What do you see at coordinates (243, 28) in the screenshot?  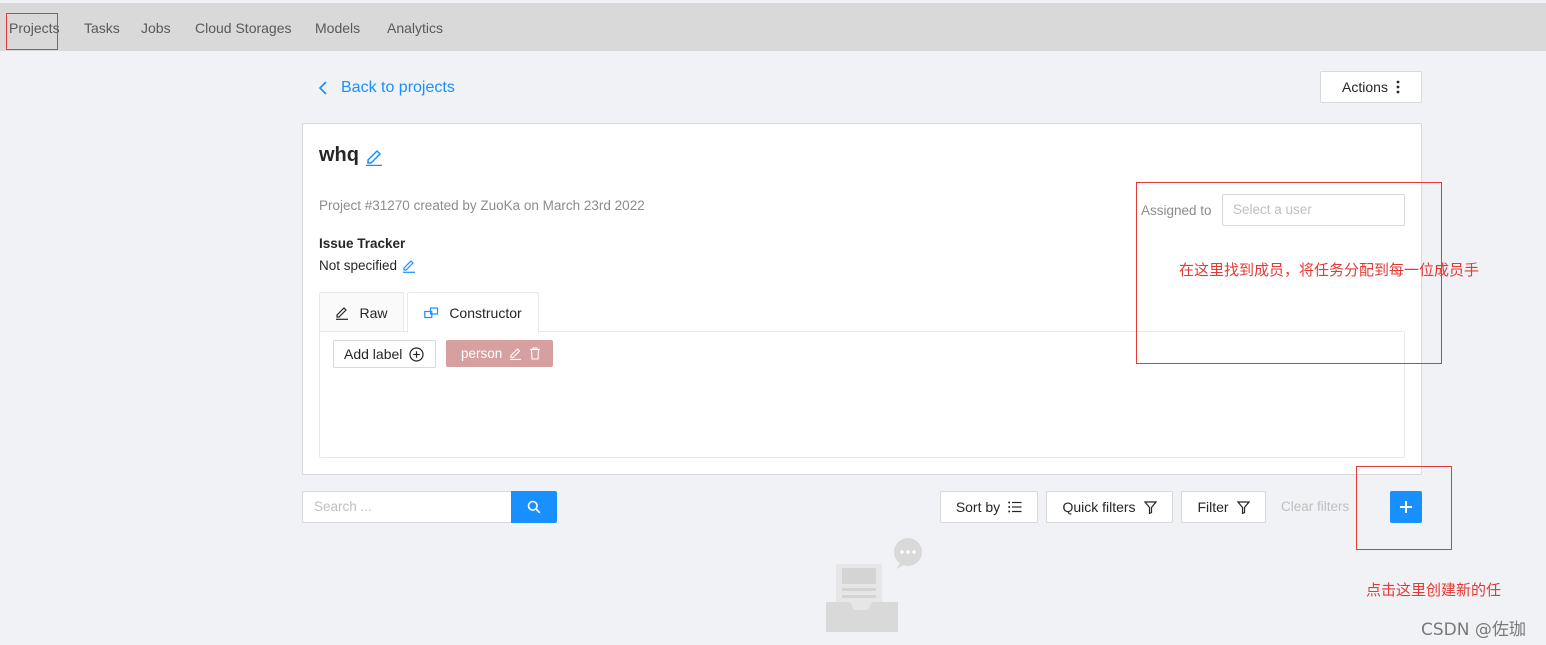 I see `nav-cloud-storages: Cloud Storages` at bounding box center [243, 28].